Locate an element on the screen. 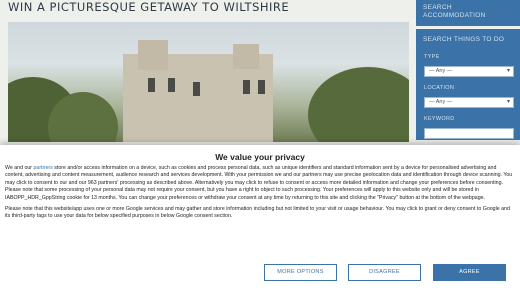 The height and width of the screenshot is (293, 520). sidebar-divider is located at coordinates (468, 27).